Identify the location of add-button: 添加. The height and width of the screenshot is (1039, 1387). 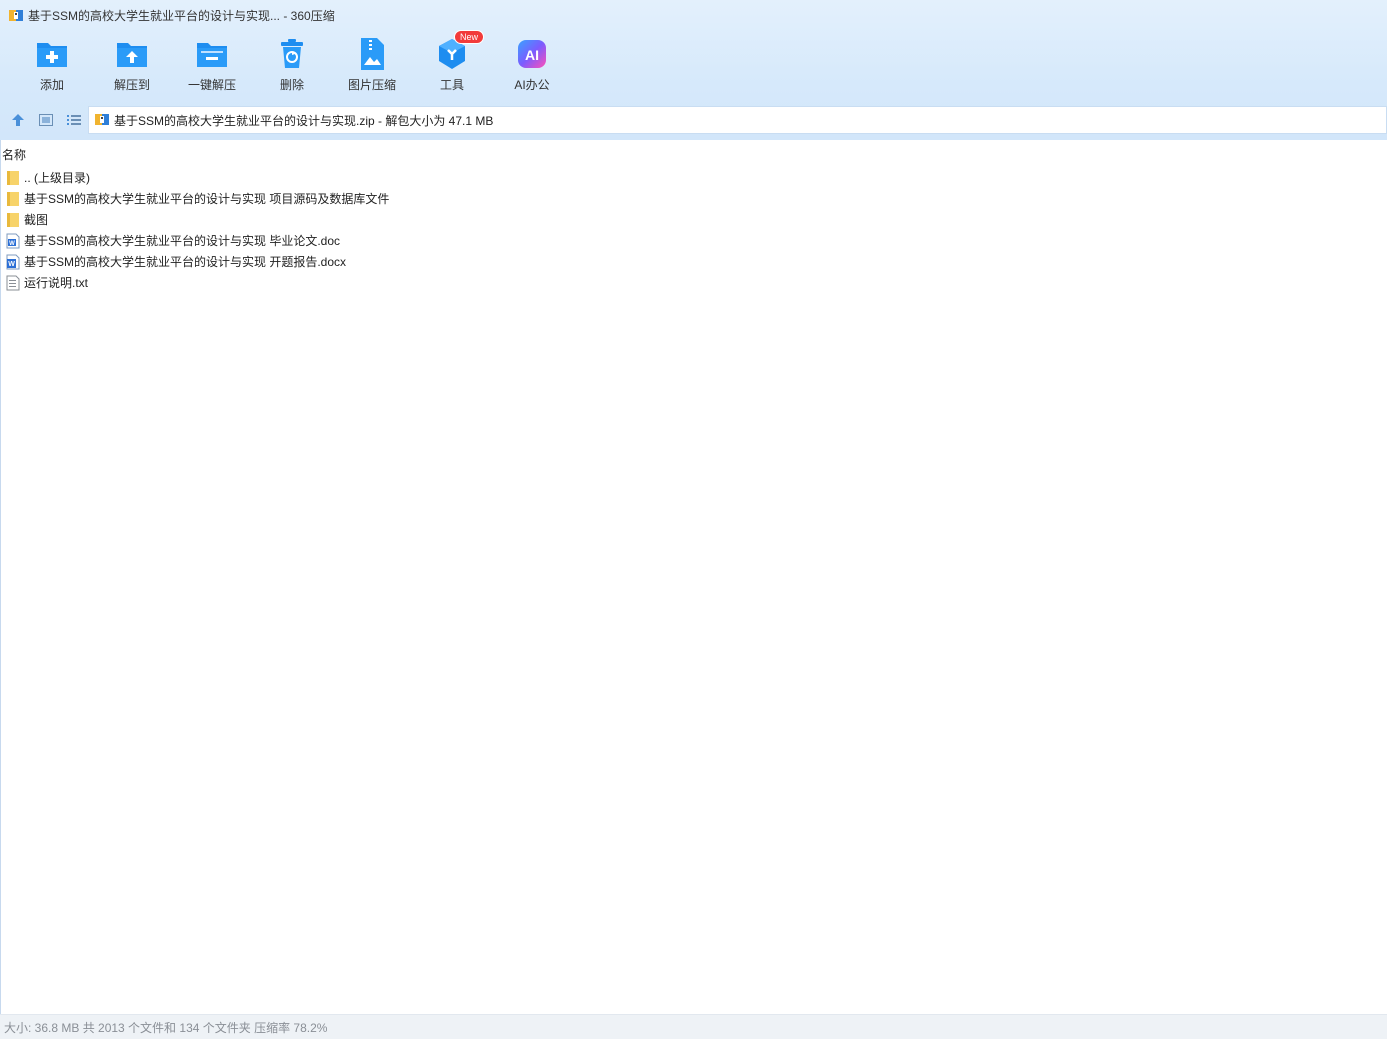
(52, 67).